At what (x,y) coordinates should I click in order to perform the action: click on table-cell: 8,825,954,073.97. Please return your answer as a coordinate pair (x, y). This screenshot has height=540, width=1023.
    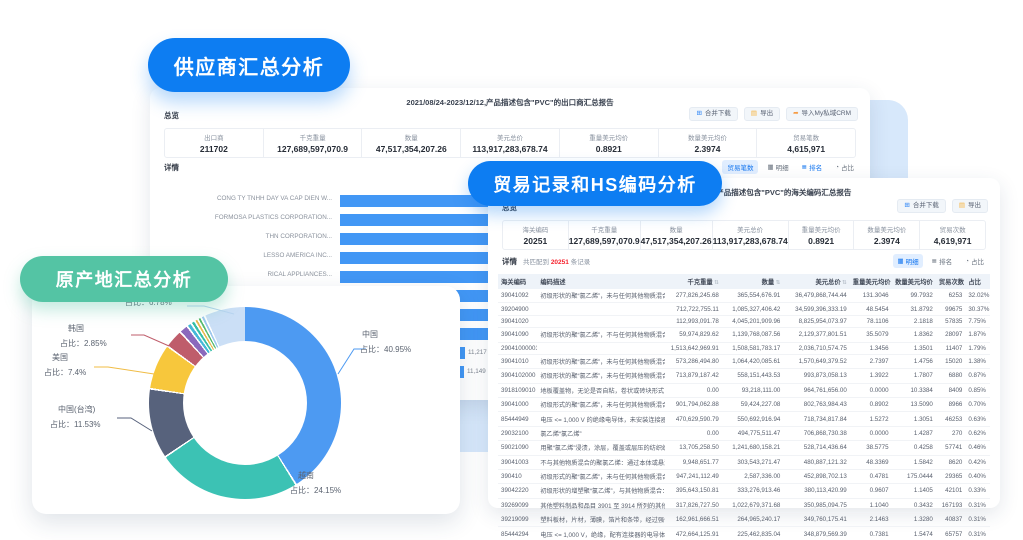
    Looking at the image, I should click on (816, 322).